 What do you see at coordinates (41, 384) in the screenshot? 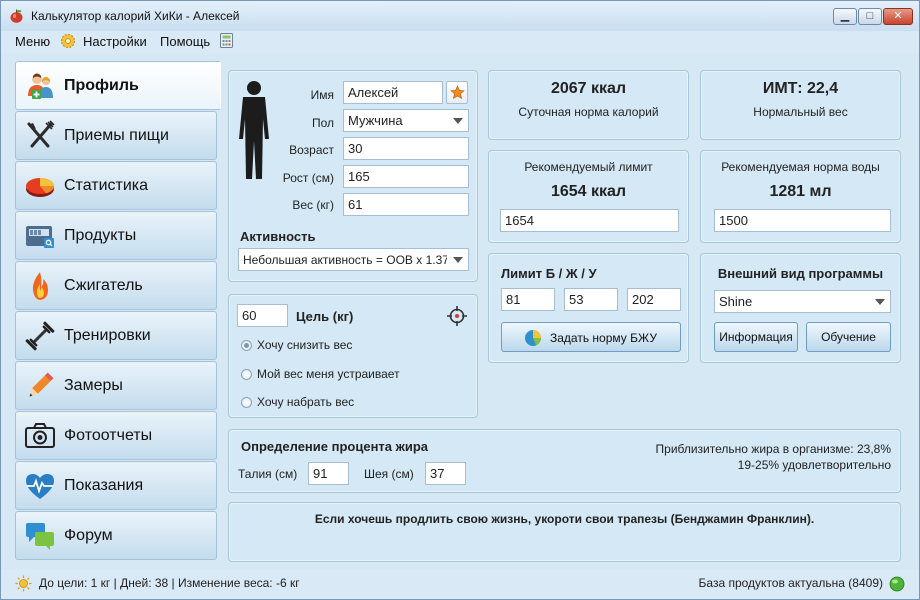
I see `pencil-icon` at bounding box center [41, 384].